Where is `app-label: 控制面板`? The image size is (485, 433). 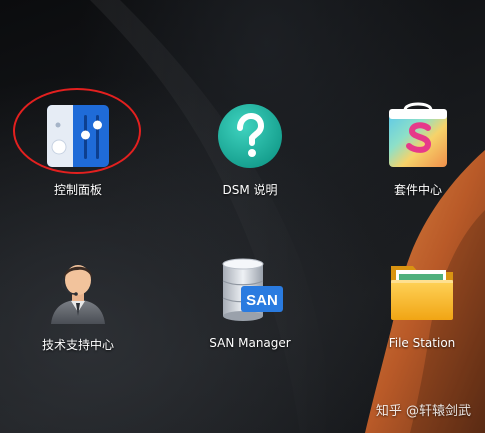
app-label: 控制面板 is located at coordinates (77, 190).